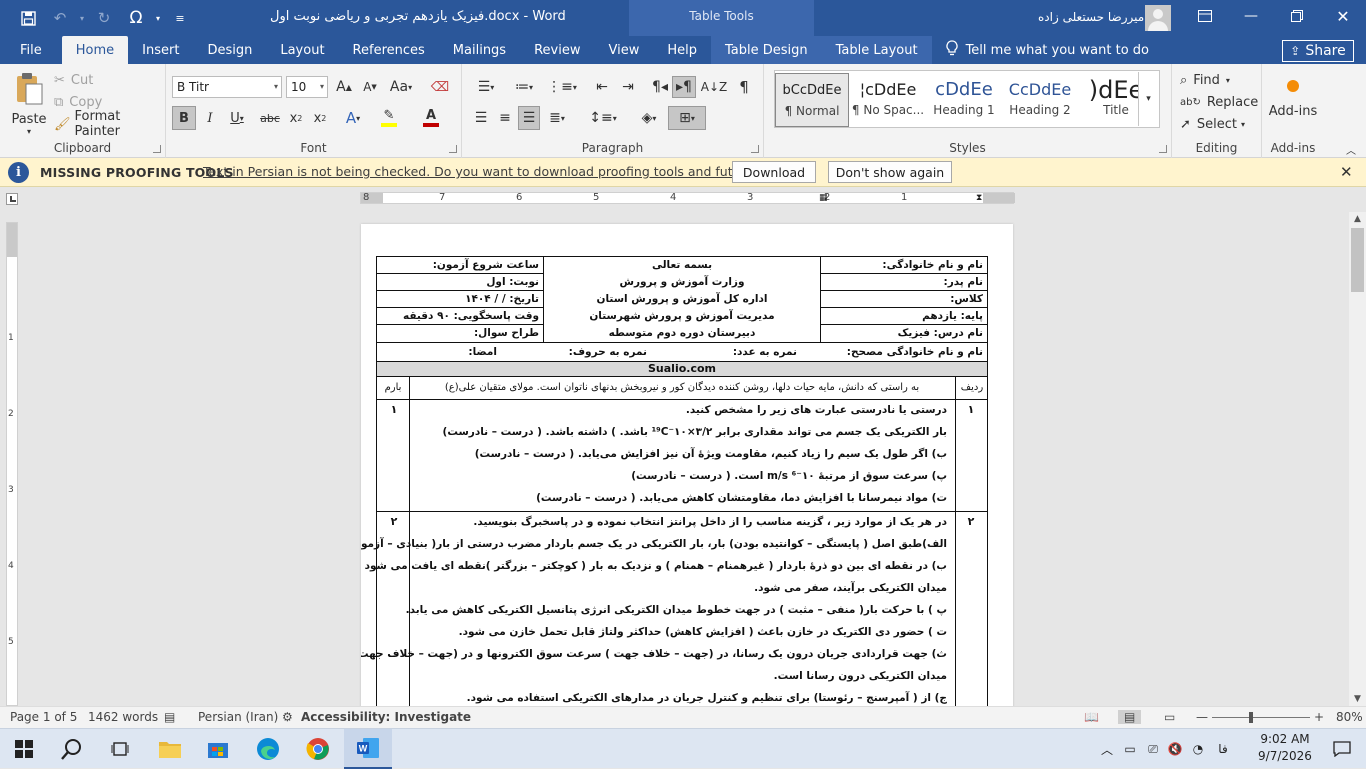  Describe the element at coordinates (1205, 80) in the screenshot. I see `find-button: ⌕ Find ▾` at that location.